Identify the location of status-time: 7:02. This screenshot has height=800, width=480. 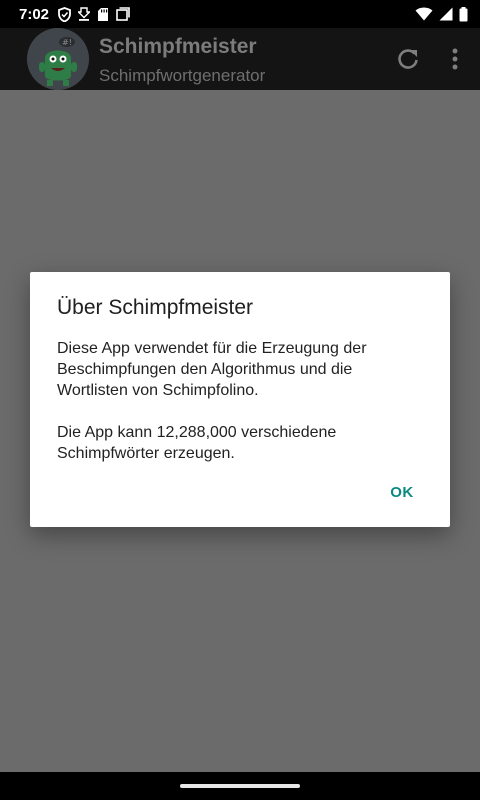
(34, 14).